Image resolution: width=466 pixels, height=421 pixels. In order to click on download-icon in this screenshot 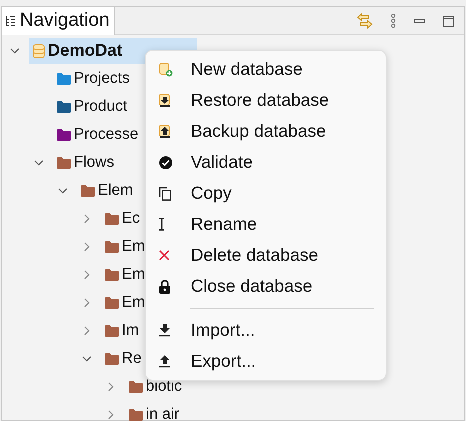, I will do `click(165, 330)`.